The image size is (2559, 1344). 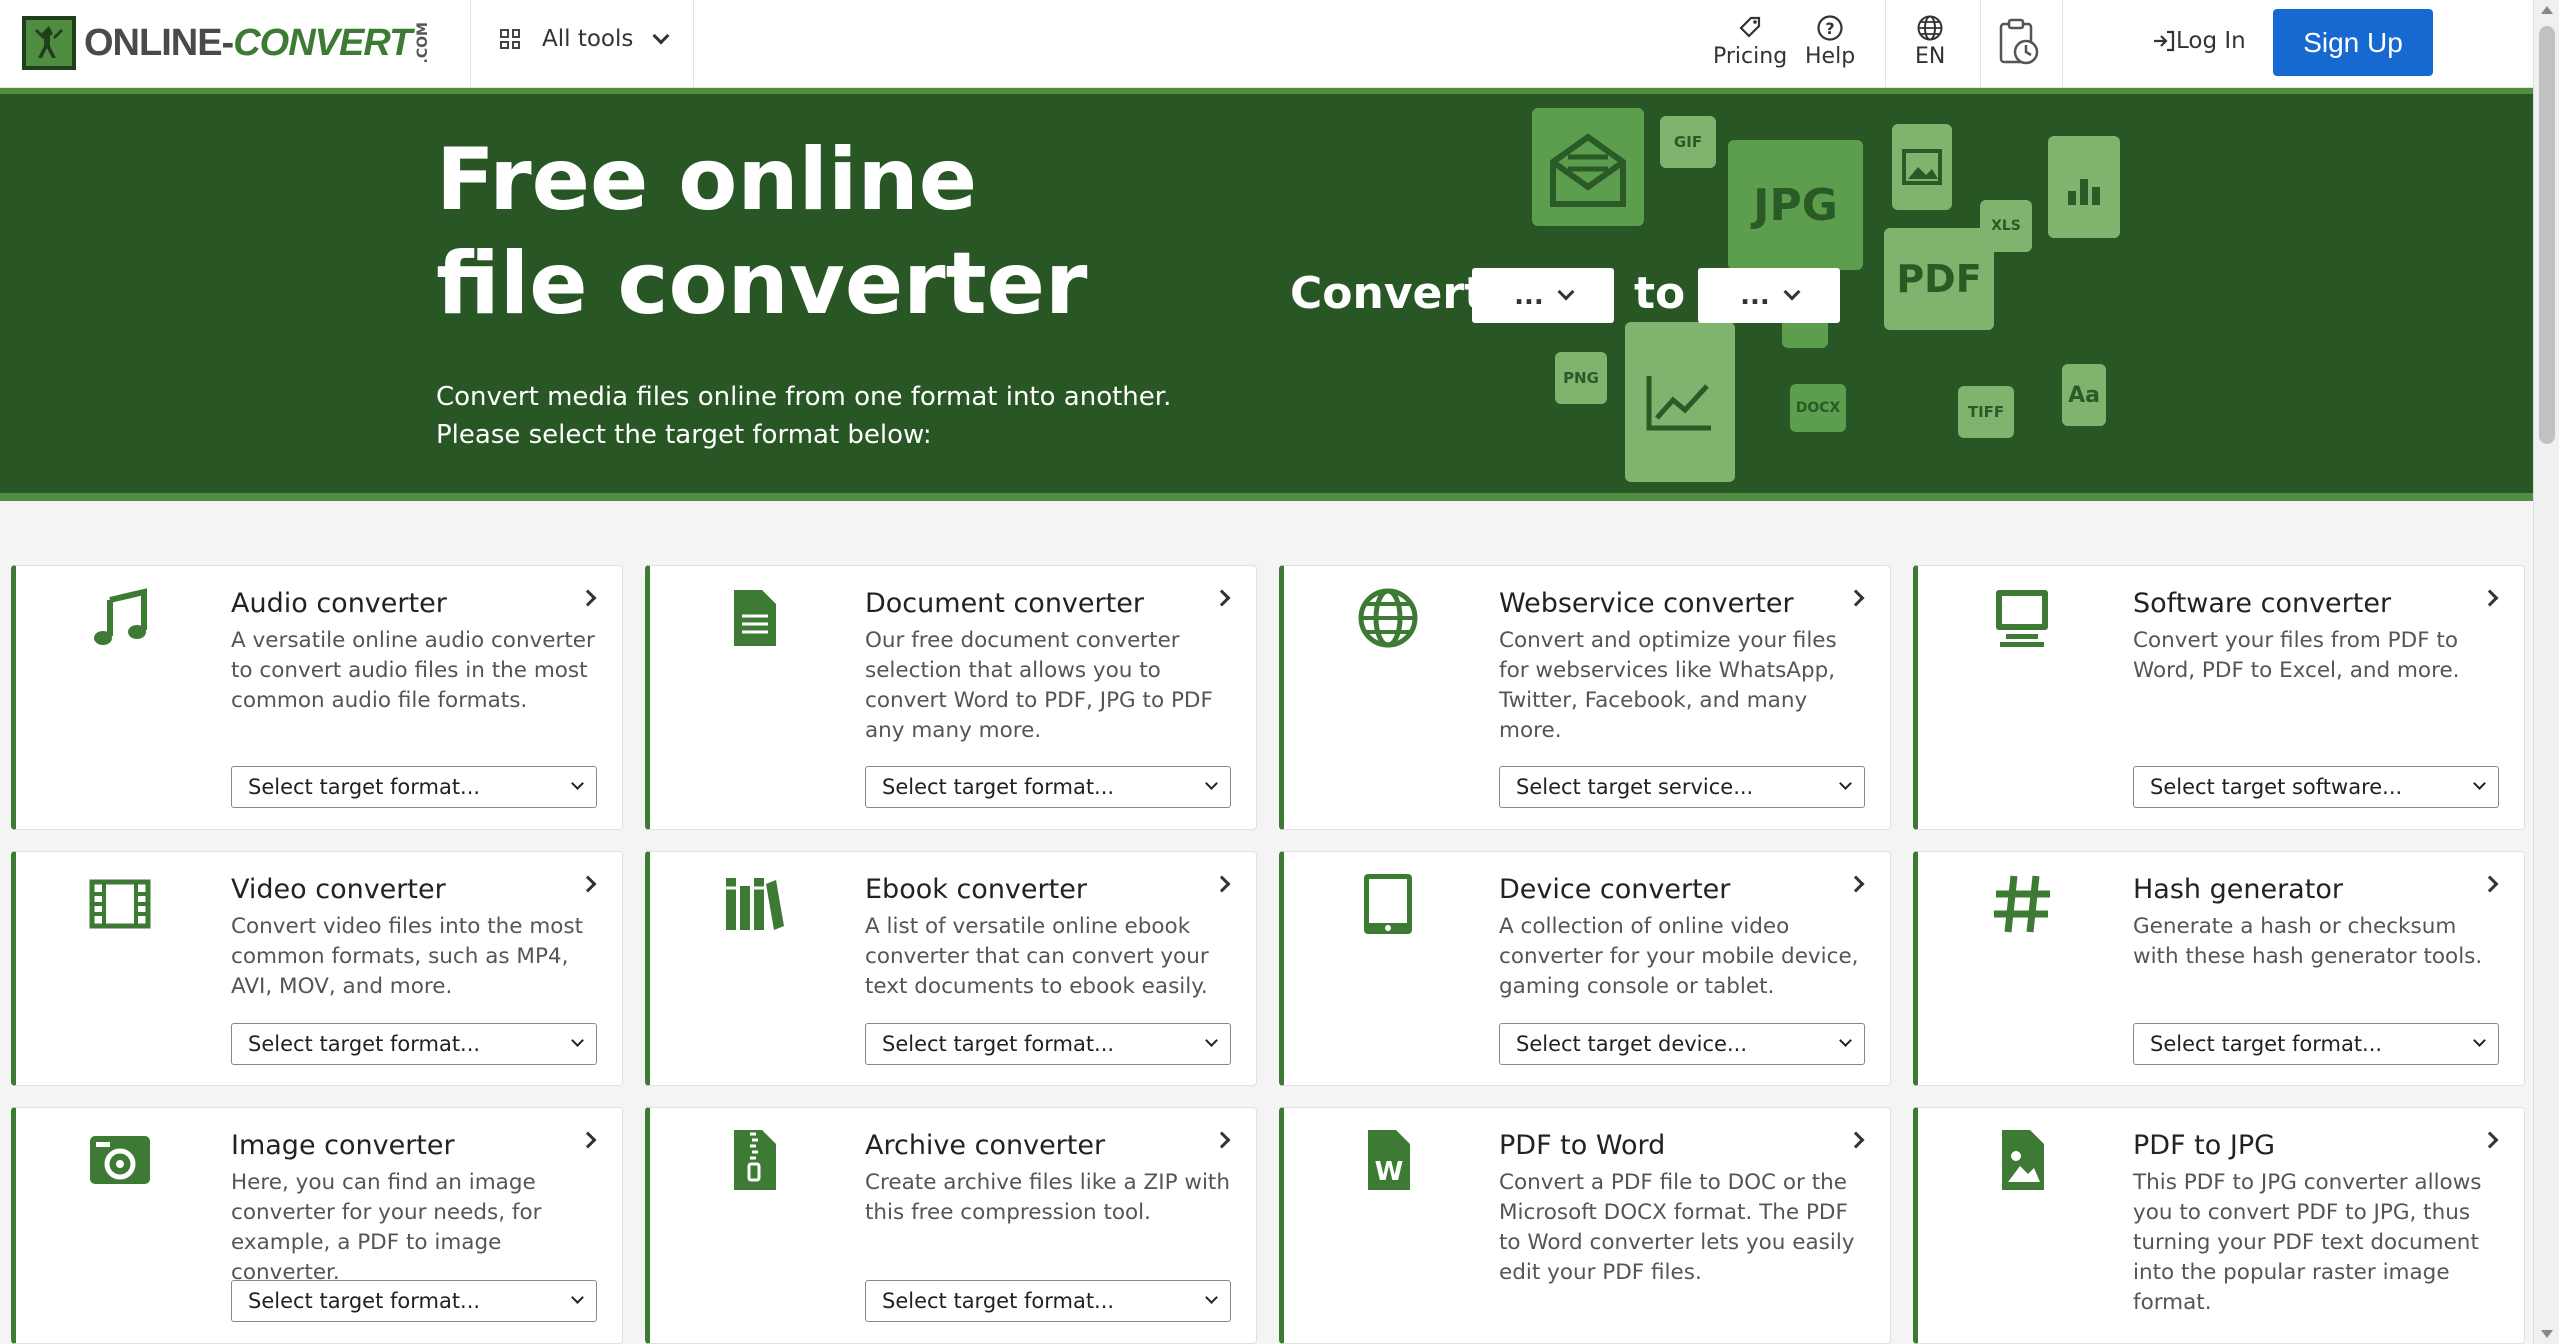 What do you see at coordinates (2022, 904) in the screenshot?
I see `hash-icon` at bounding box center [2022, 904].